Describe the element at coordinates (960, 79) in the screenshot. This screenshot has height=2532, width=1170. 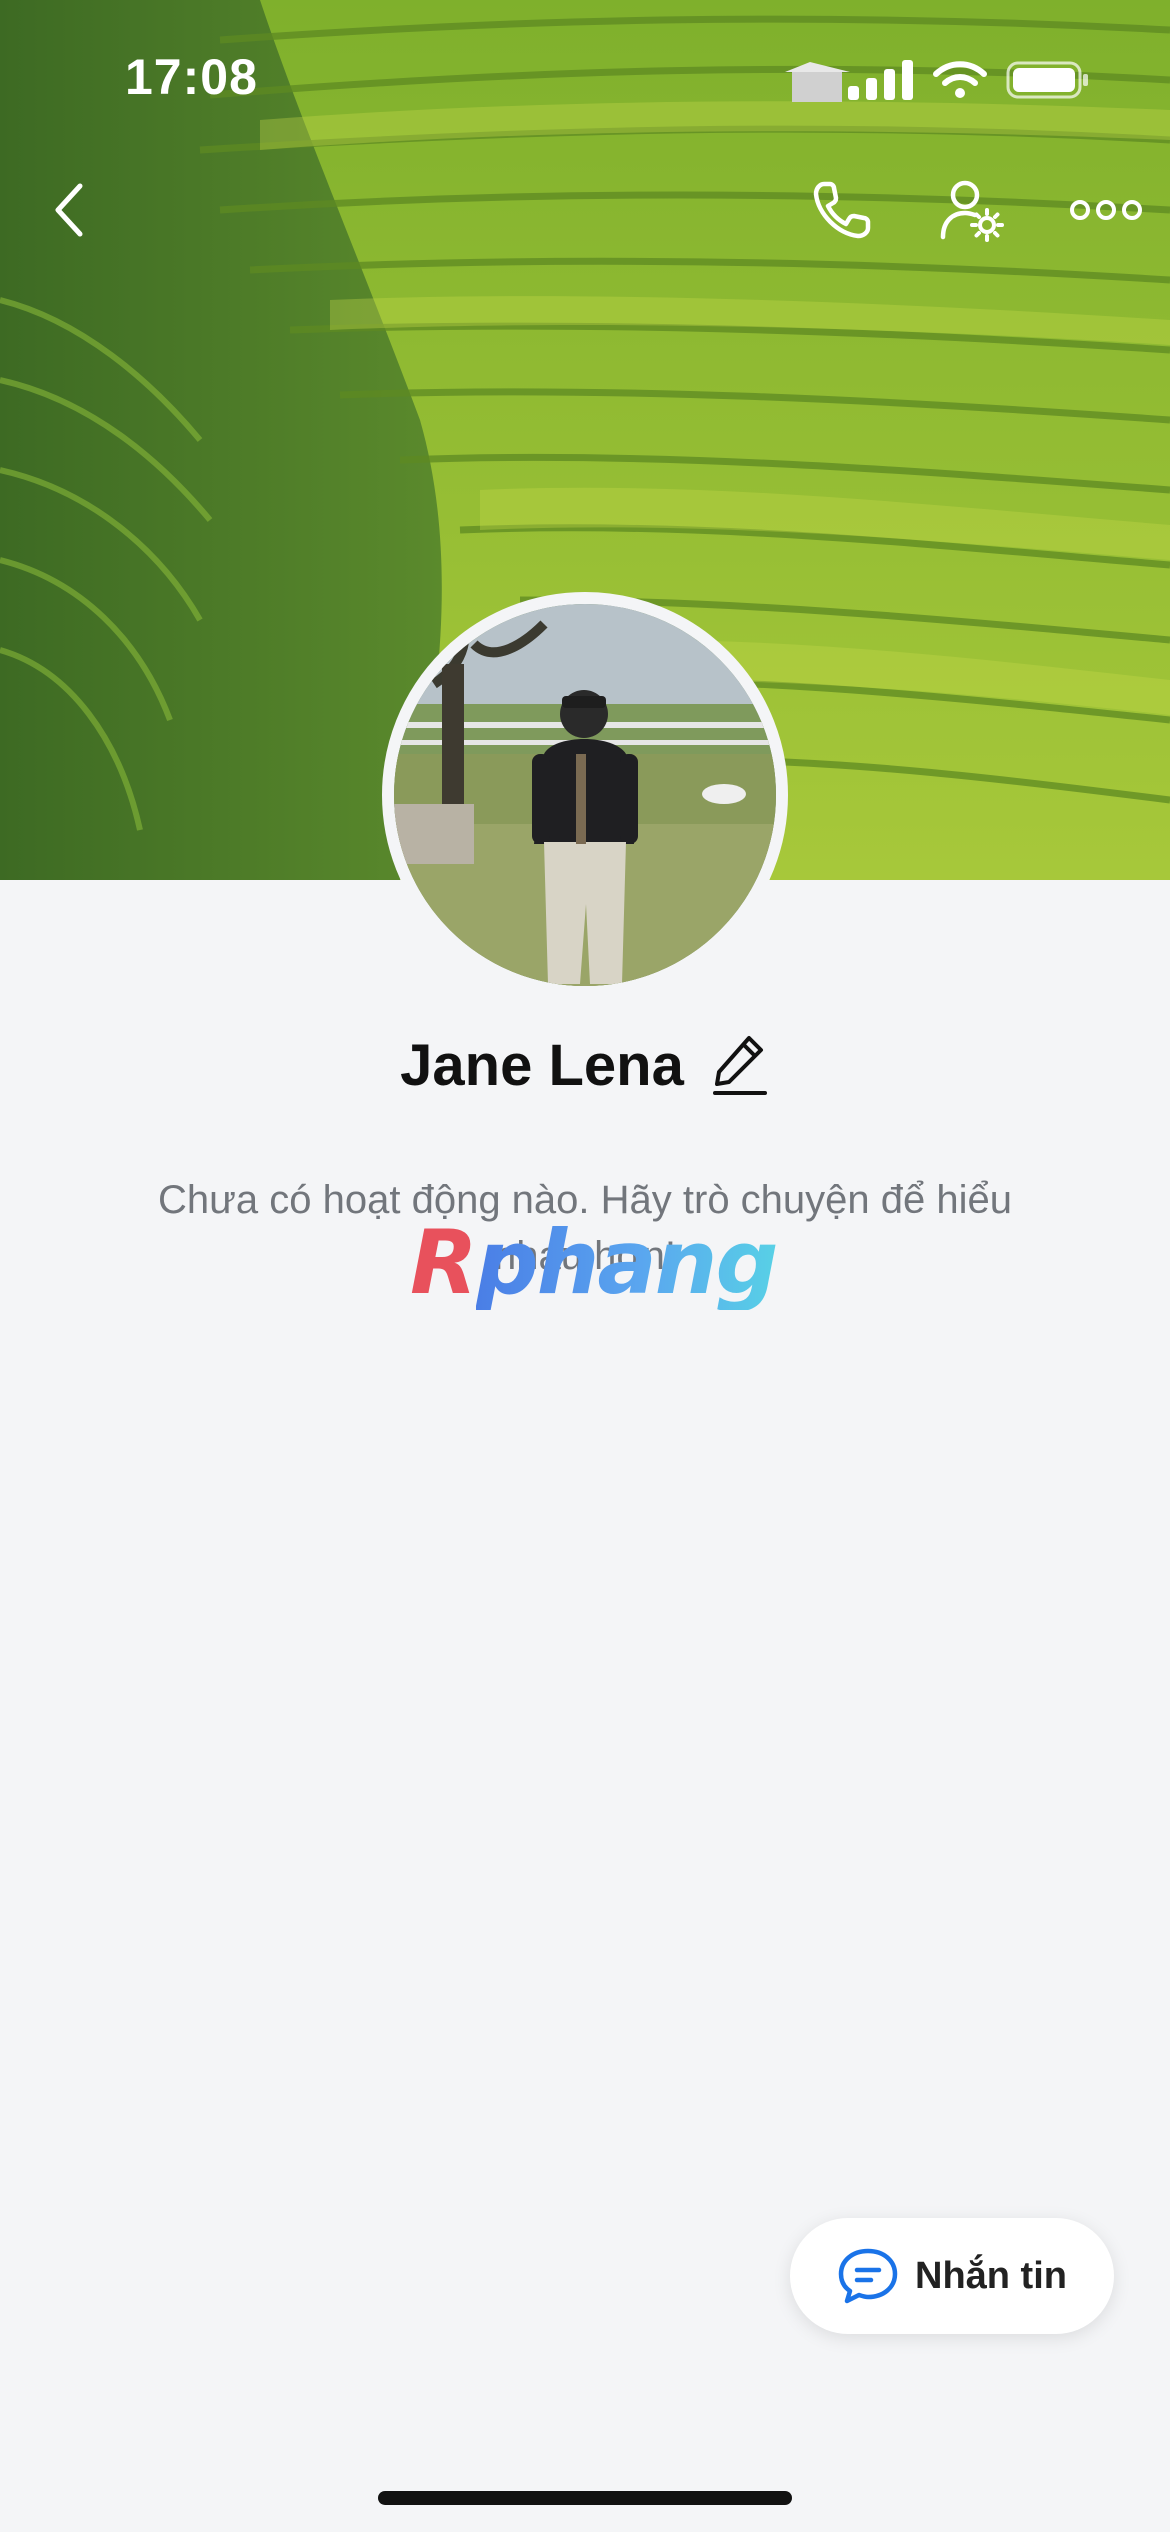
I see `wifi-icon` at that location.